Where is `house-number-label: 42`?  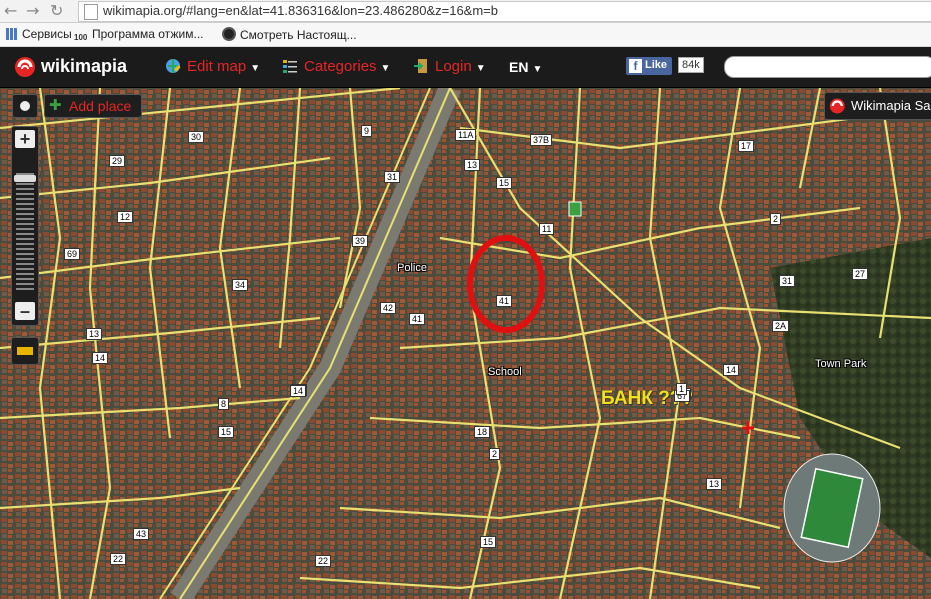
house-number-label: 42 is located at coordinates (388, 308).